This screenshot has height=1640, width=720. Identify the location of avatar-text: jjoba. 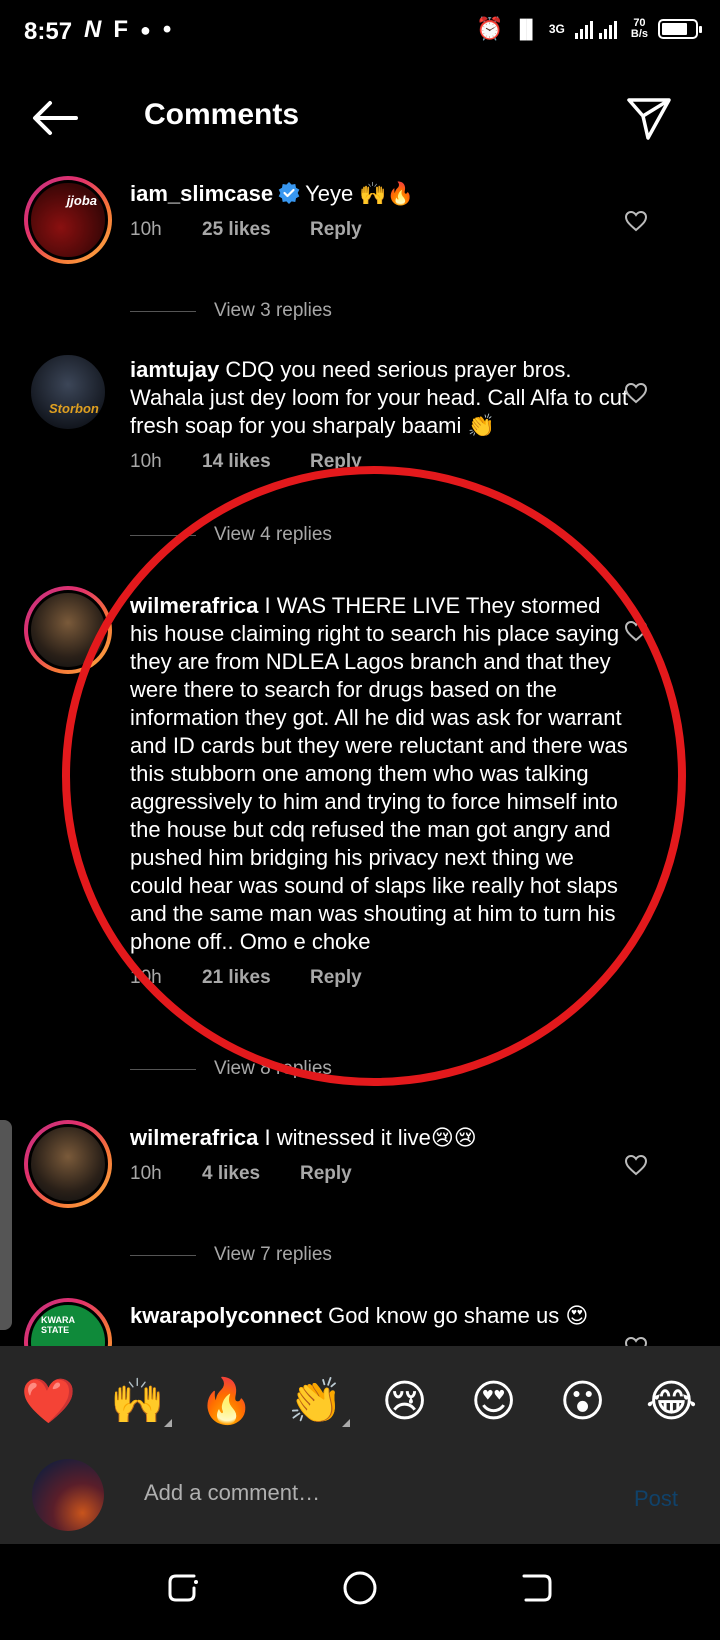
(81, 200).